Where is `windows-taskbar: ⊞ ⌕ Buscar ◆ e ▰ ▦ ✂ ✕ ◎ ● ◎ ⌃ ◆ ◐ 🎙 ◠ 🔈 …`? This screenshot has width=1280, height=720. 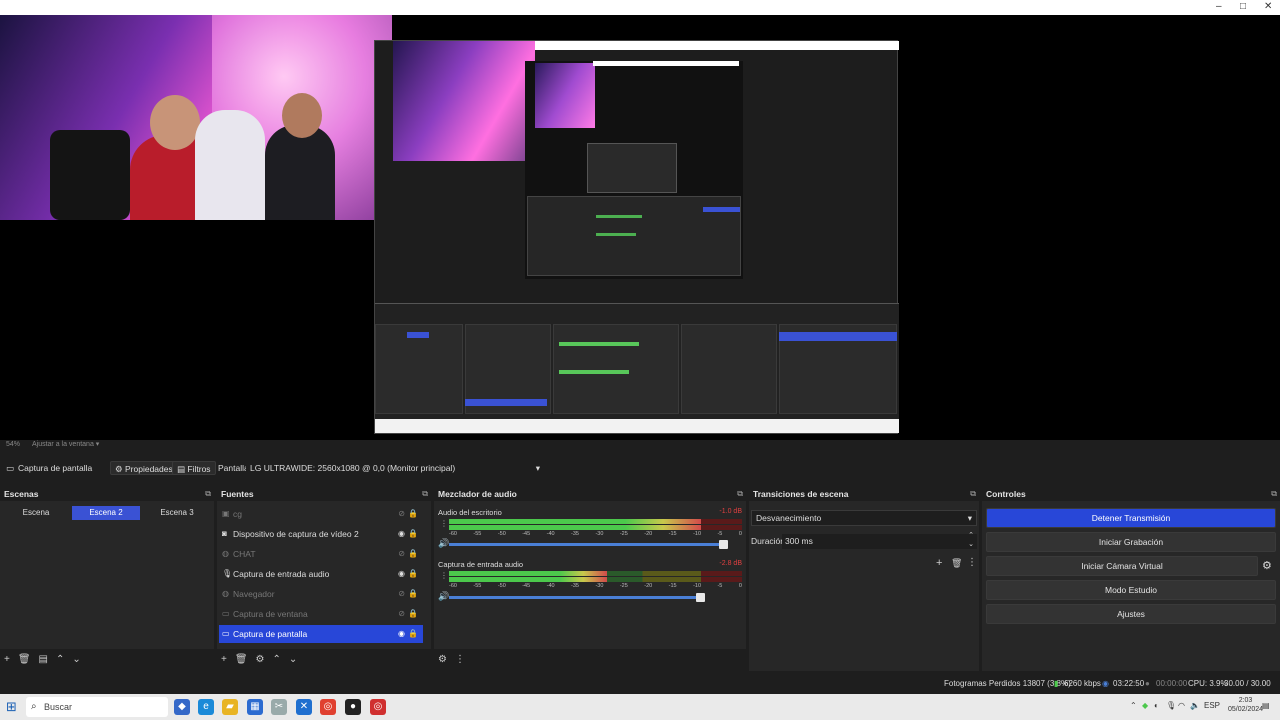
windows-taskbar: ⊞ ⌕ Buscar ◆ e ▰ ▦ ✂ ✕ ◎ ● ◎ ⌃ ◆ ◐ 🎙 ◠ 🔈 … is located at coordinates (640, 707).